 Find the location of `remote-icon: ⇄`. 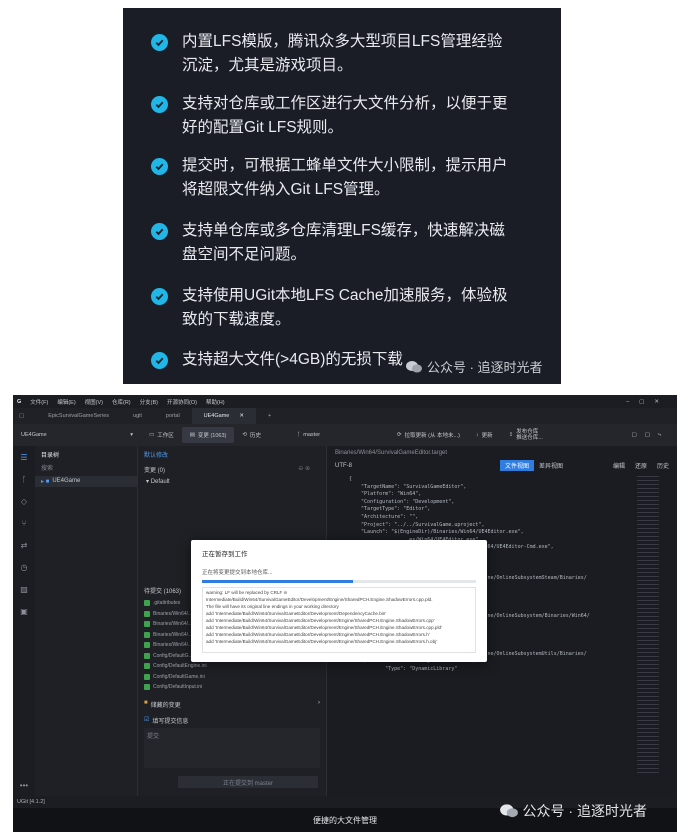

remote-icon: ⇄ is located at coordinates (24, 545).